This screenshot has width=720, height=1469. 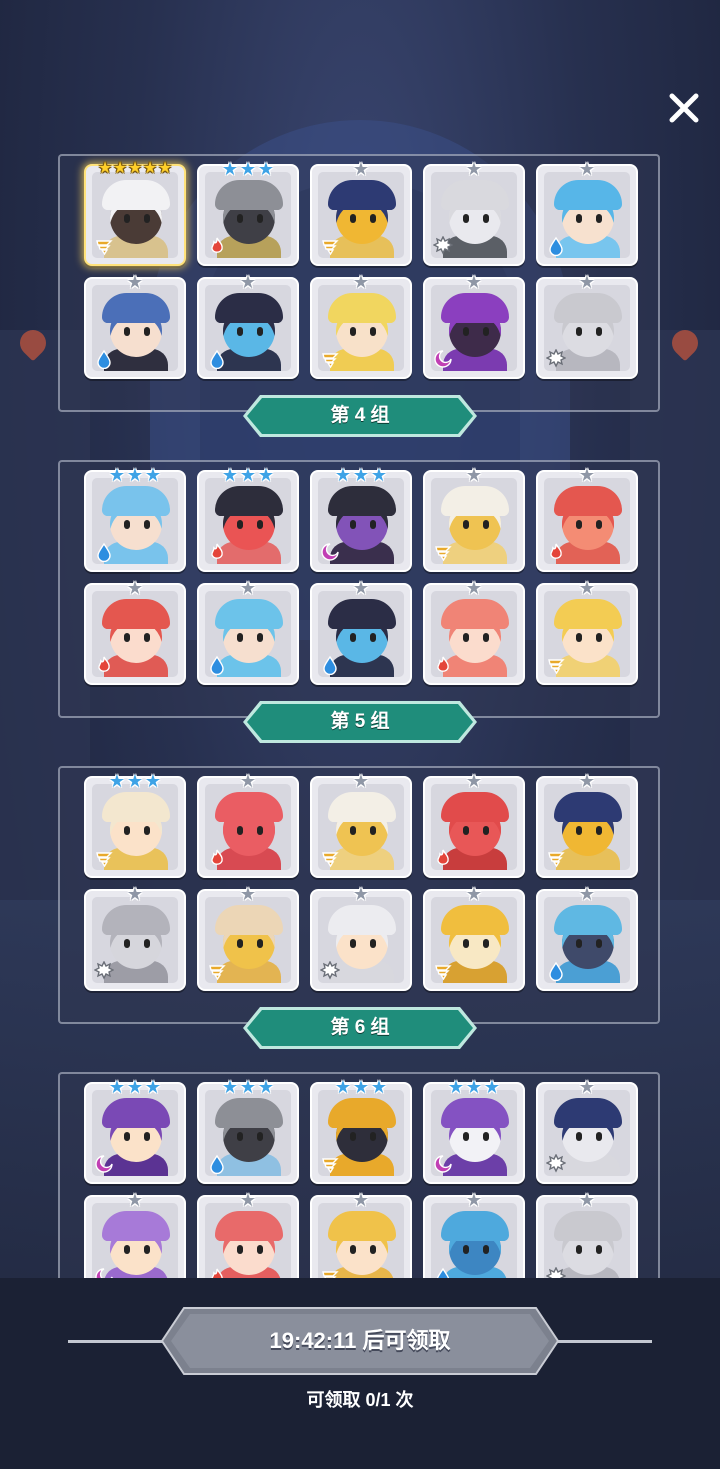 I want to click on close-button, so click(x=684, y=108).